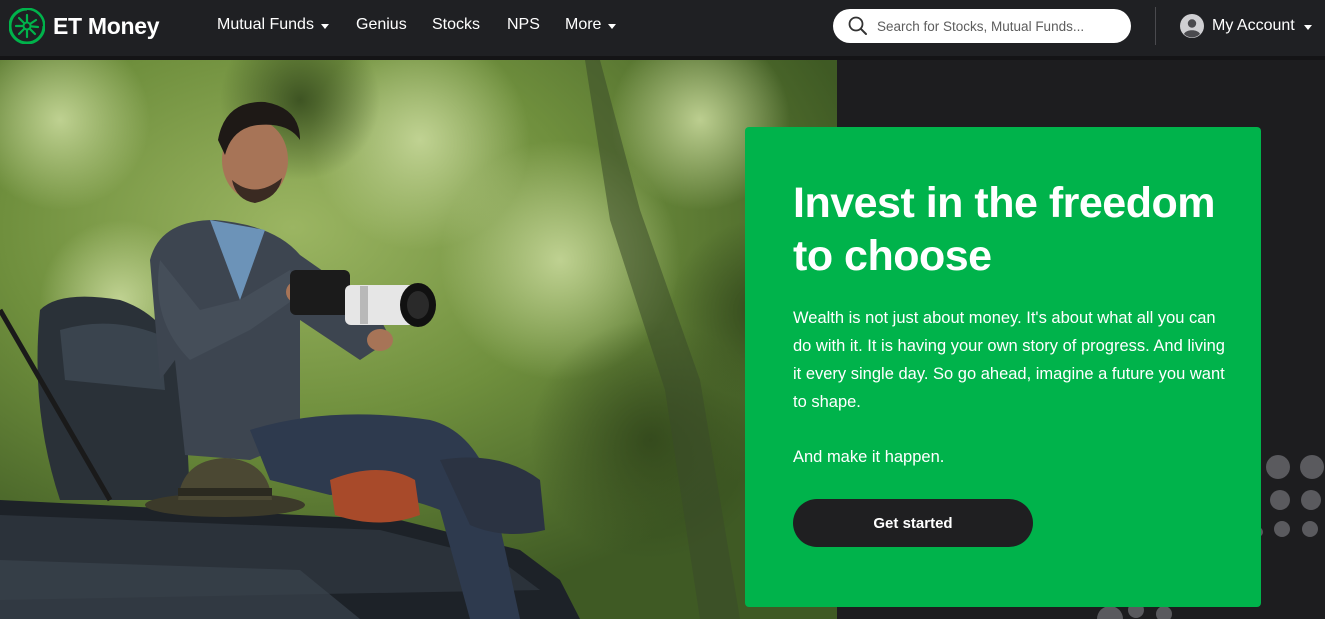  Describe the element at coordinates (106, 25) in the screenshot. I see `brand-name: ET Money` at that location.